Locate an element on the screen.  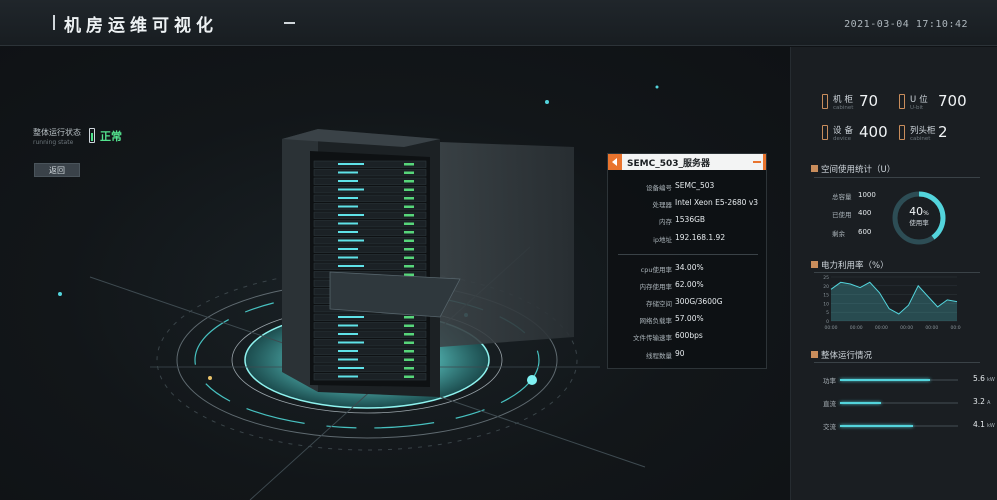
operation-fill is located at coordinates (877, 426).